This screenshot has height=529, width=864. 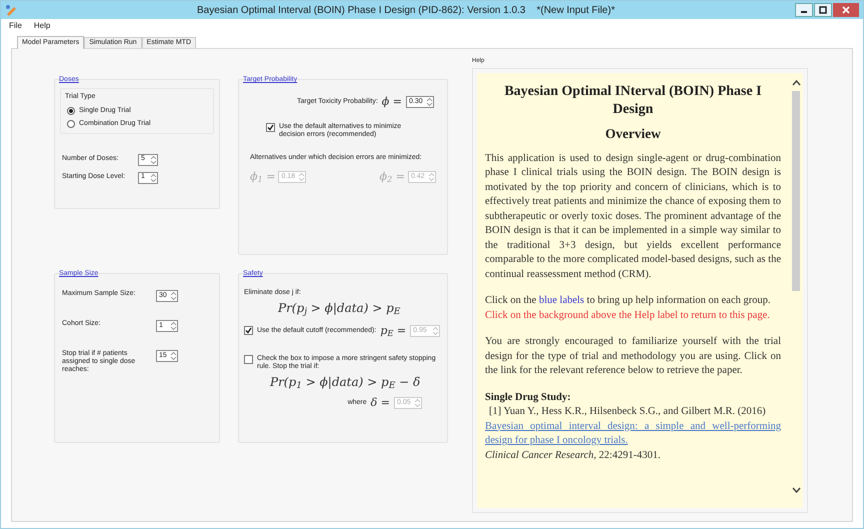 I want to click on close-button, so click(x=846, y=10).